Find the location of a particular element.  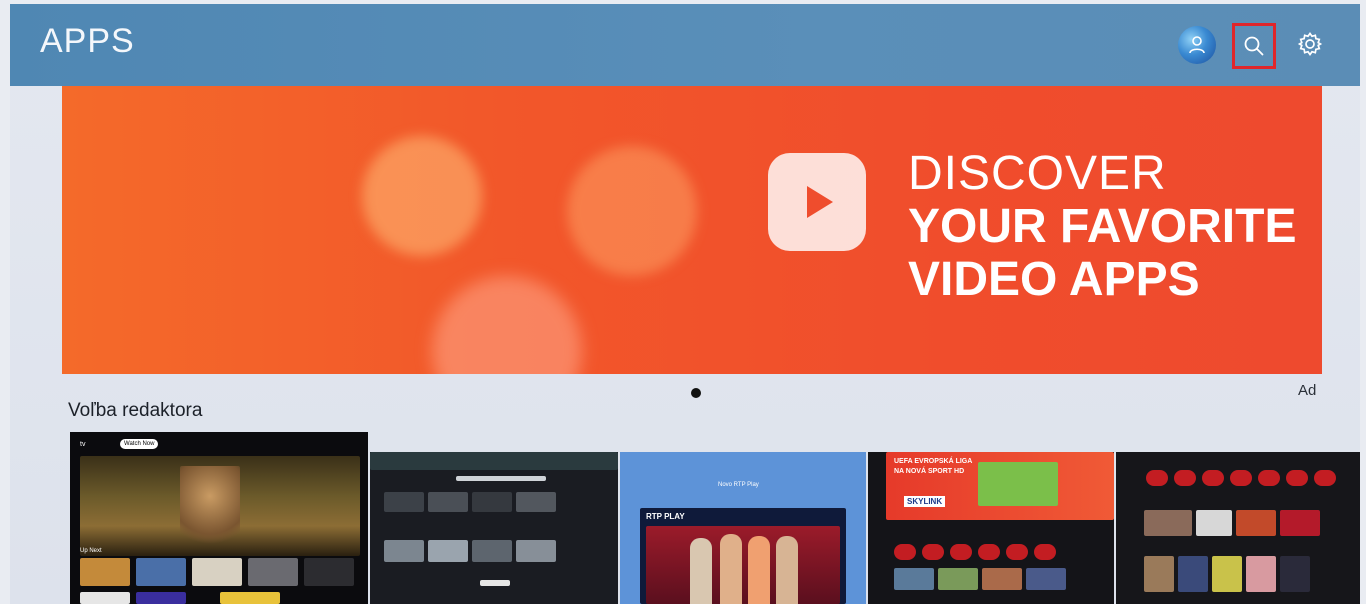

banner-line-2: YOUR FAVORITE is located at coordinates (1102, 226).